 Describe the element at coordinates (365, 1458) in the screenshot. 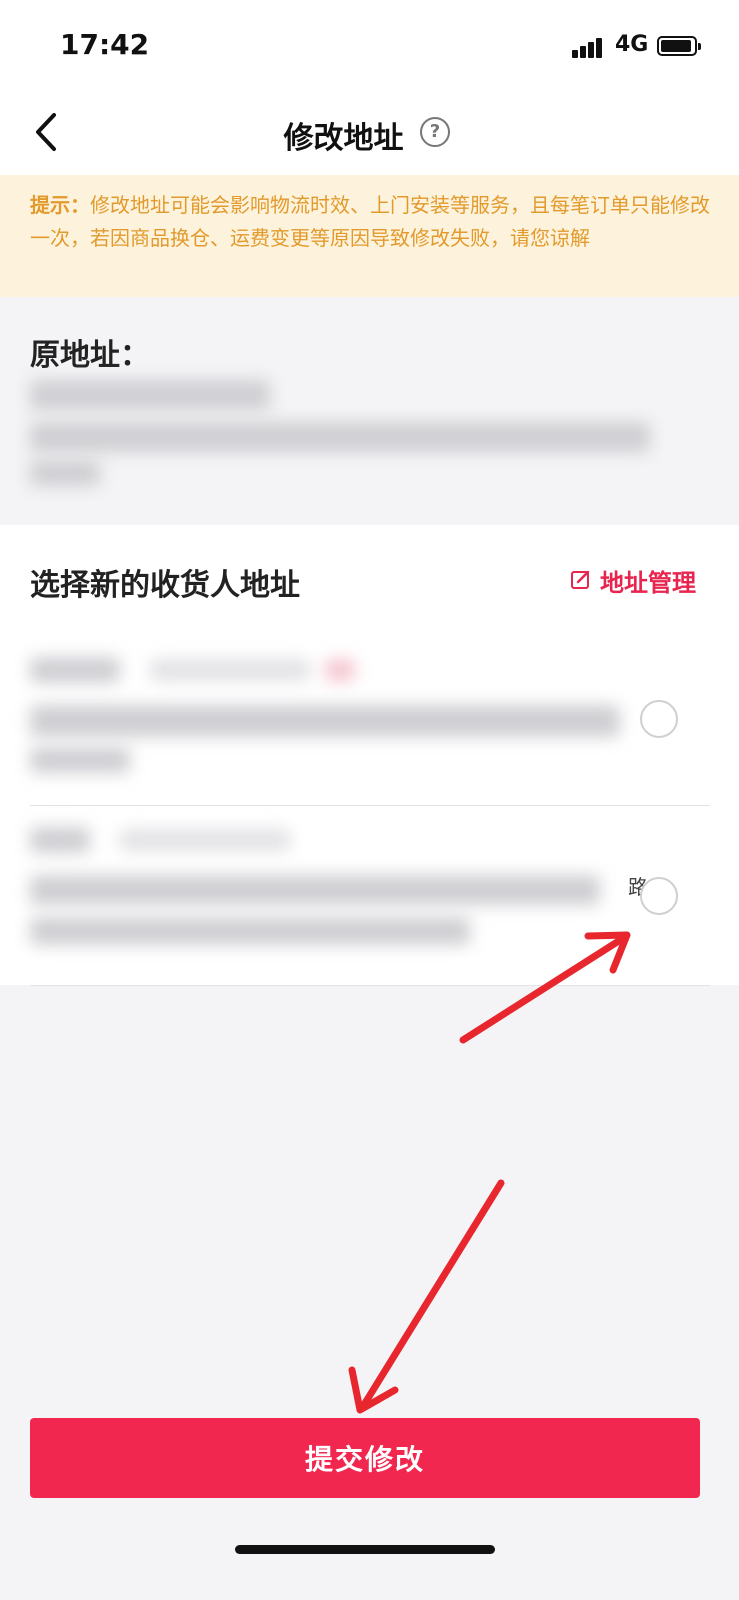

I see `submit-button: 提交修改` at that location.